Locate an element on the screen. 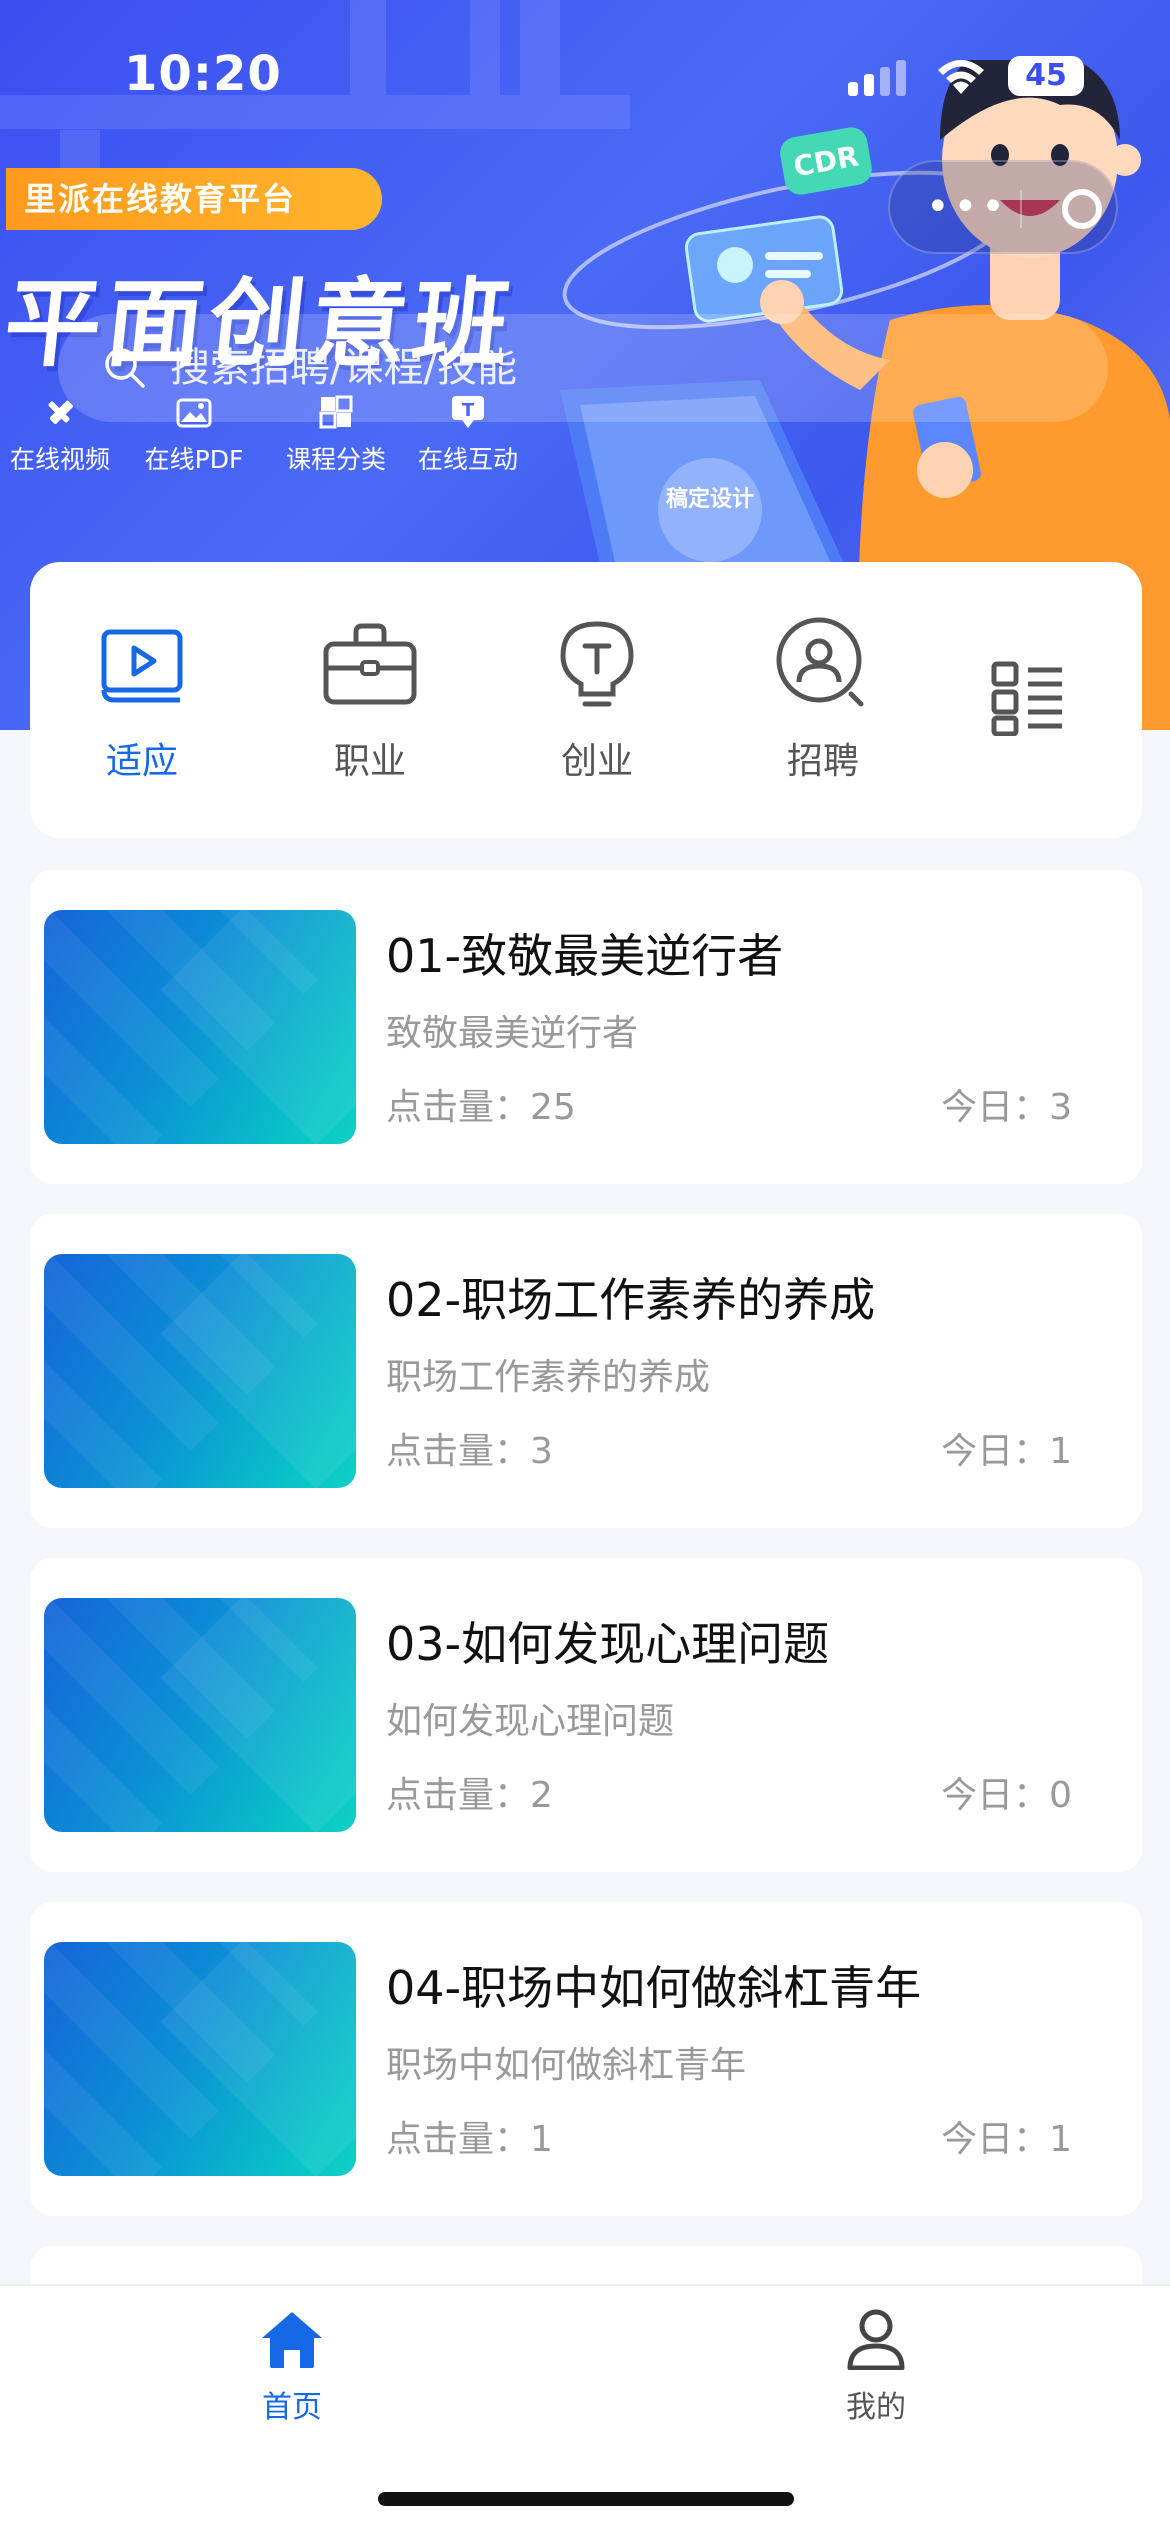  category-card: 适应 职业 创业 招聘 is located at coordinates (586, 700).